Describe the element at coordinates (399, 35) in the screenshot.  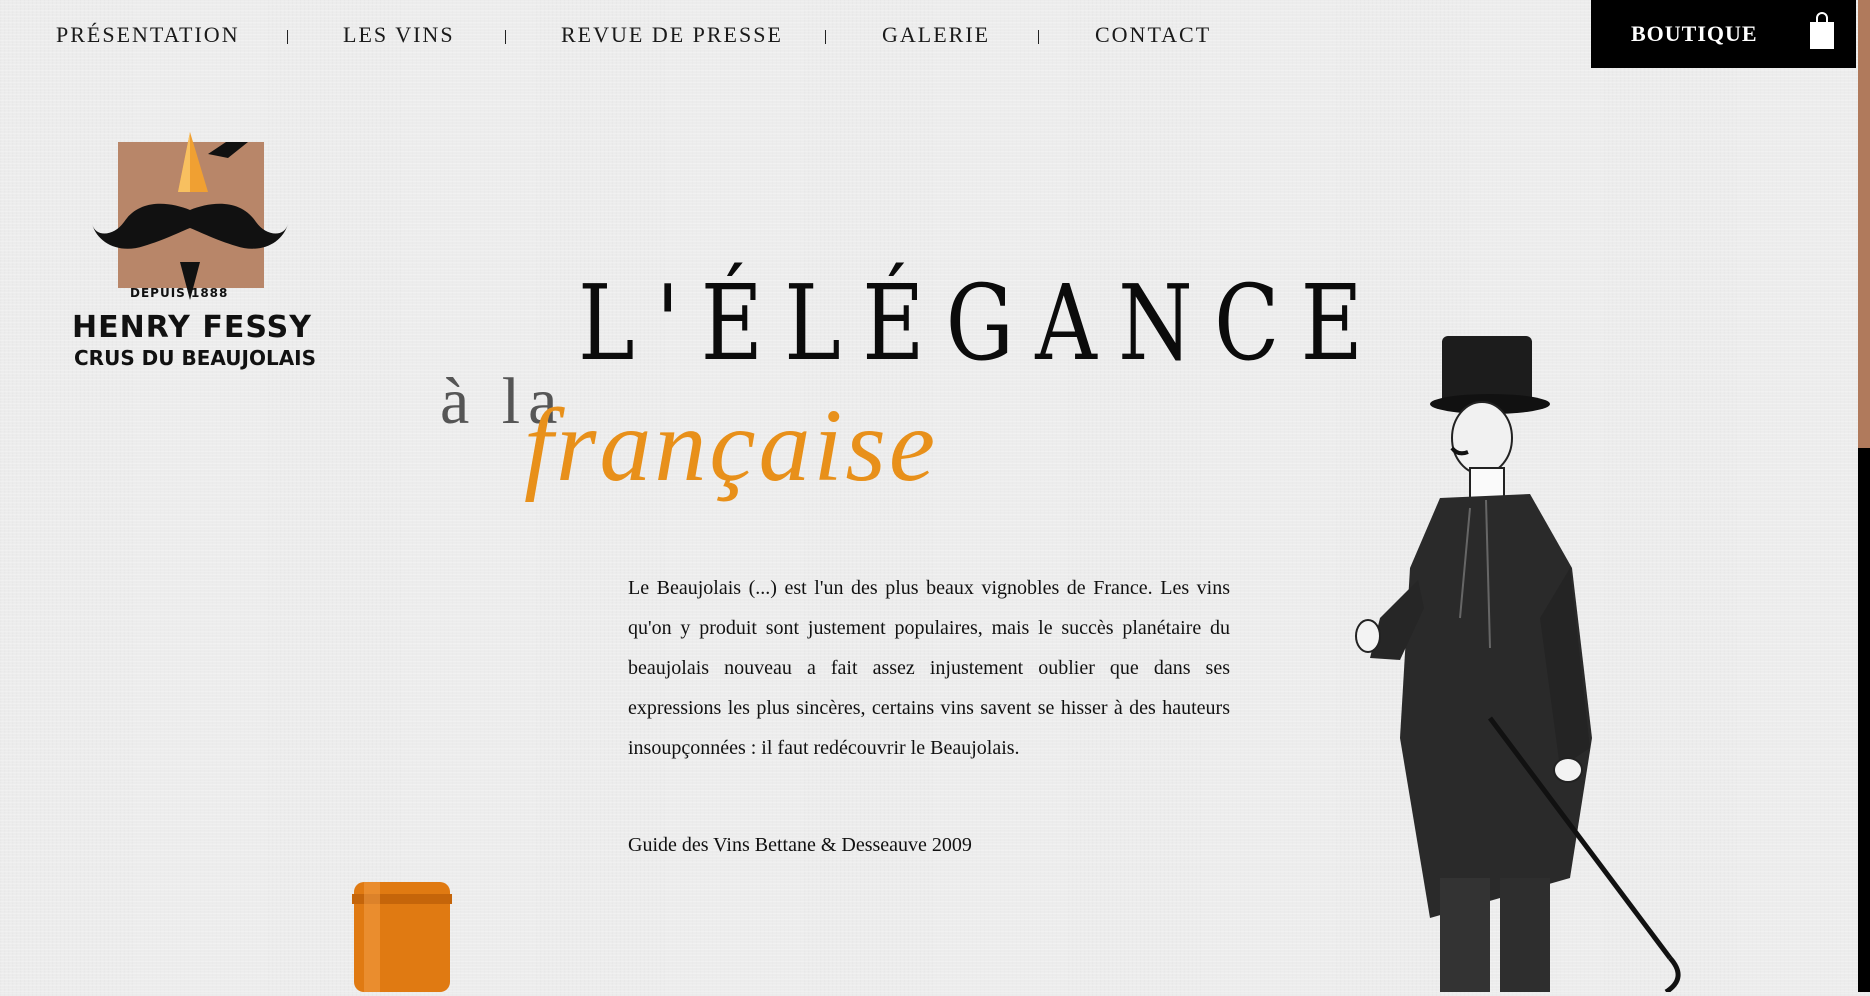
I see `nav-item-les-vins: LES VINS` at that location.